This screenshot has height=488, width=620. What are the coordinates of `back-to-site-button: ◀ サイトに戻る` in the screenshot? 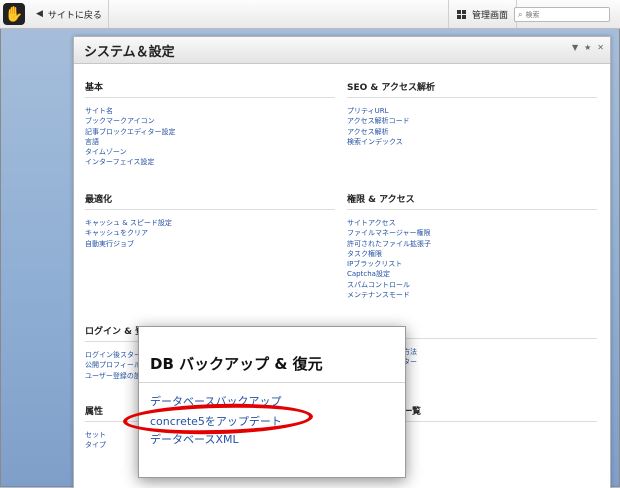 It's located at (69, 14).